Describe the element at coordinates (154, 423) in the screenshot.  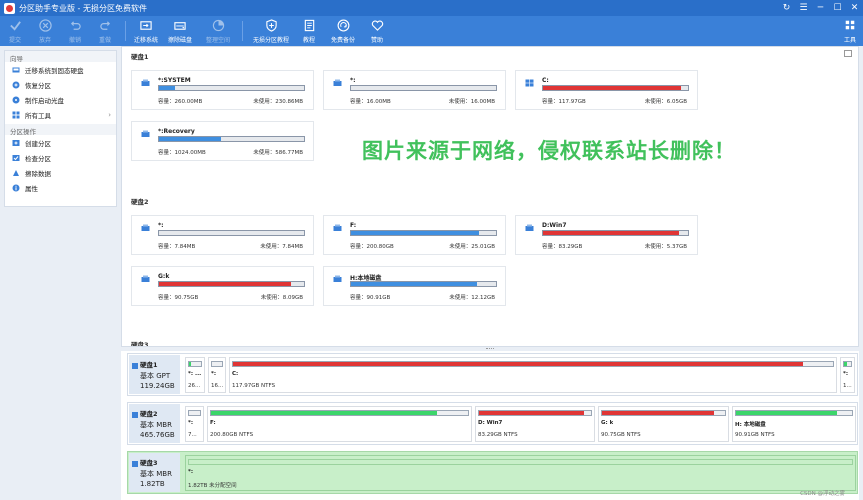
I see `disk-label: 硬盘2 基本 MBR 465.76GB` at that location.